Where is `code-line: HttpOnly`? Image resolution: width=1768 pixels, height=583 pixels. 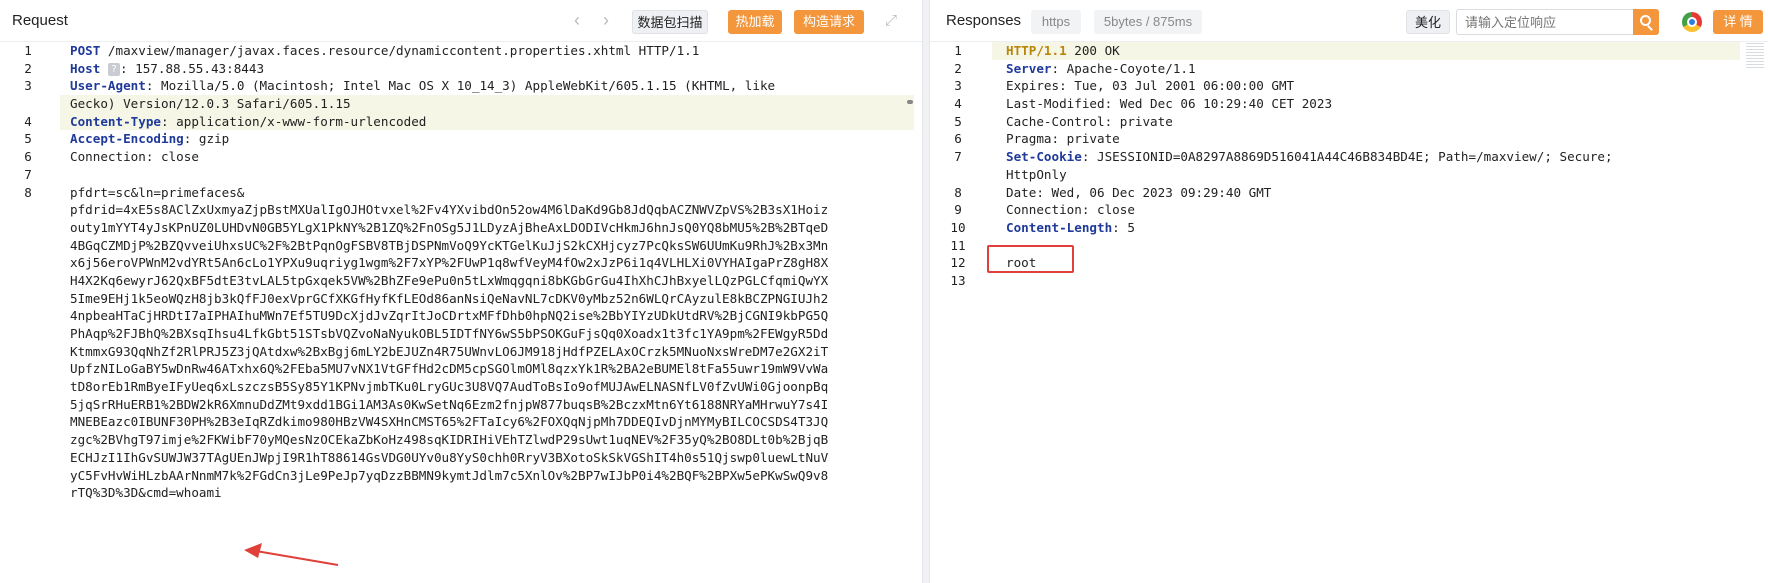 code-line: HttpOnly is located at coordinates (1376, 175).